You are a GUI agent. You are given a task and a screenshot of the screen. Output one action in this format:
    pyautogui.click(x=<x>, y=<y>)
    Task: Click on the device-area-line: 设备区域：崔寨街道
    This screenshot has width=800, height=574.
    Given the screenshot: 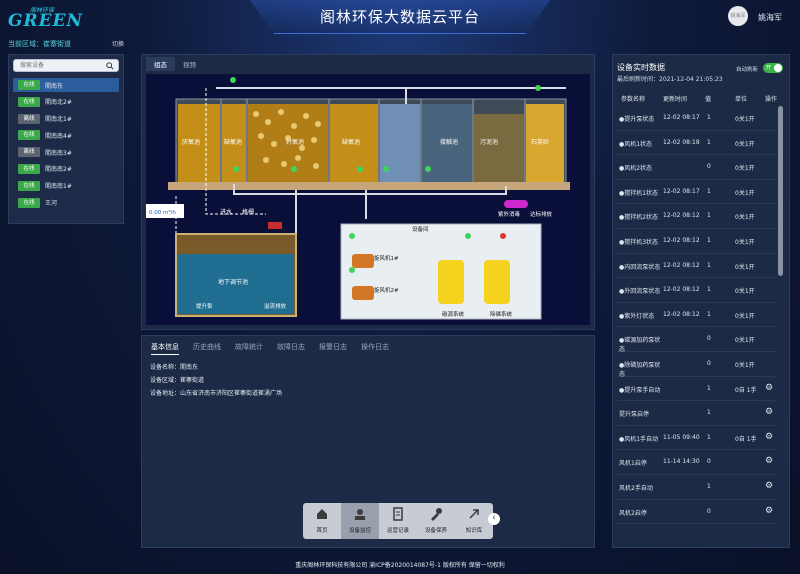 What is the action you would take?
    pyautogui.click(x=177, y=380)
    